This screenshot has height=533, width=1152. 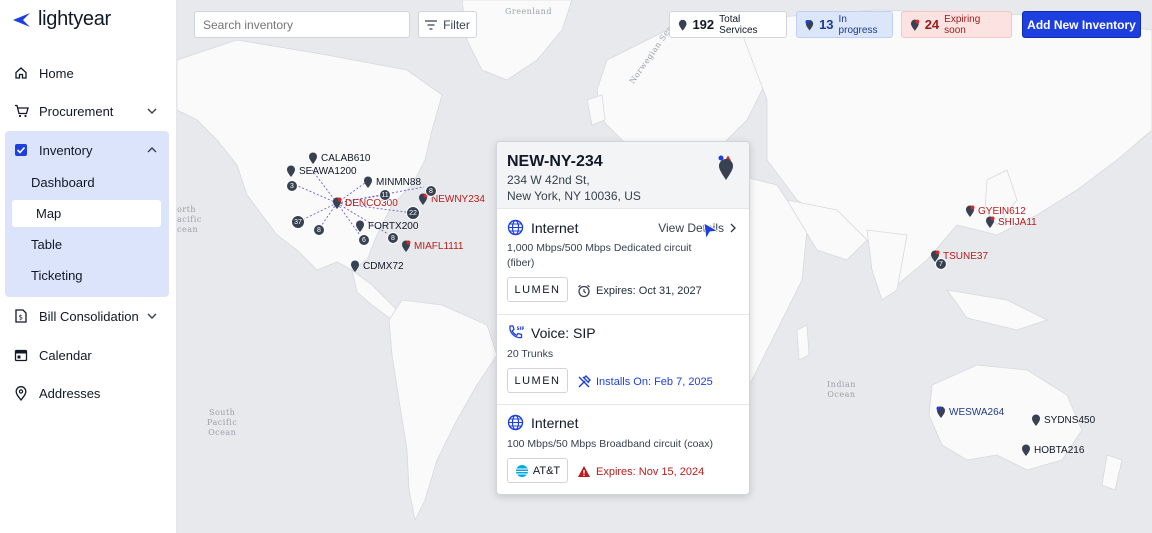 What do you see at coordinates (546, 470) in the screenshot?
I see `vendor-name: AT&T` at bounding box center [546, 470].